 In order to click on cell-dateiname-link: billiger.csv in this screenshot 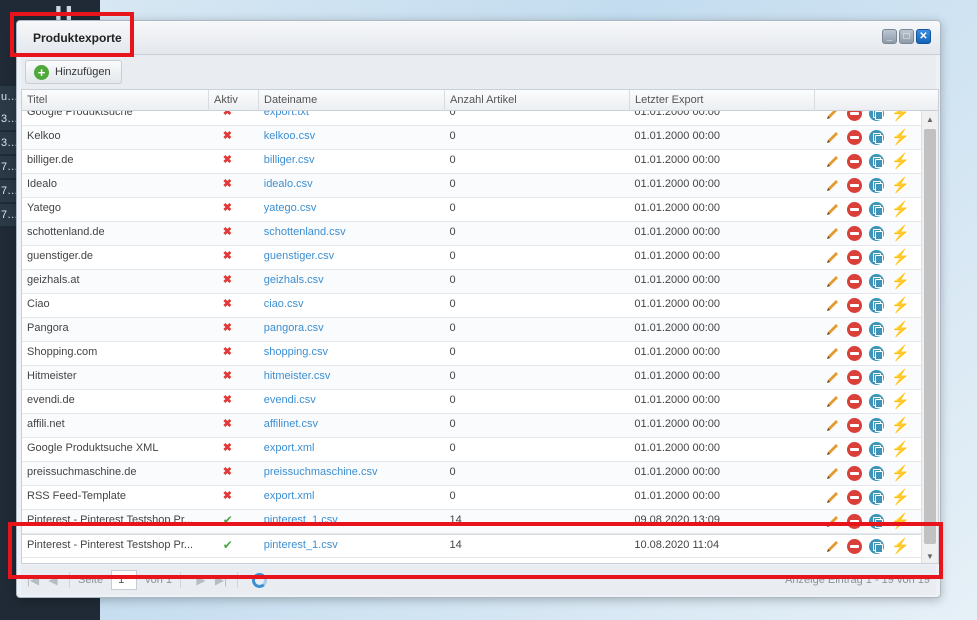, I will do `click(352, 161)`.